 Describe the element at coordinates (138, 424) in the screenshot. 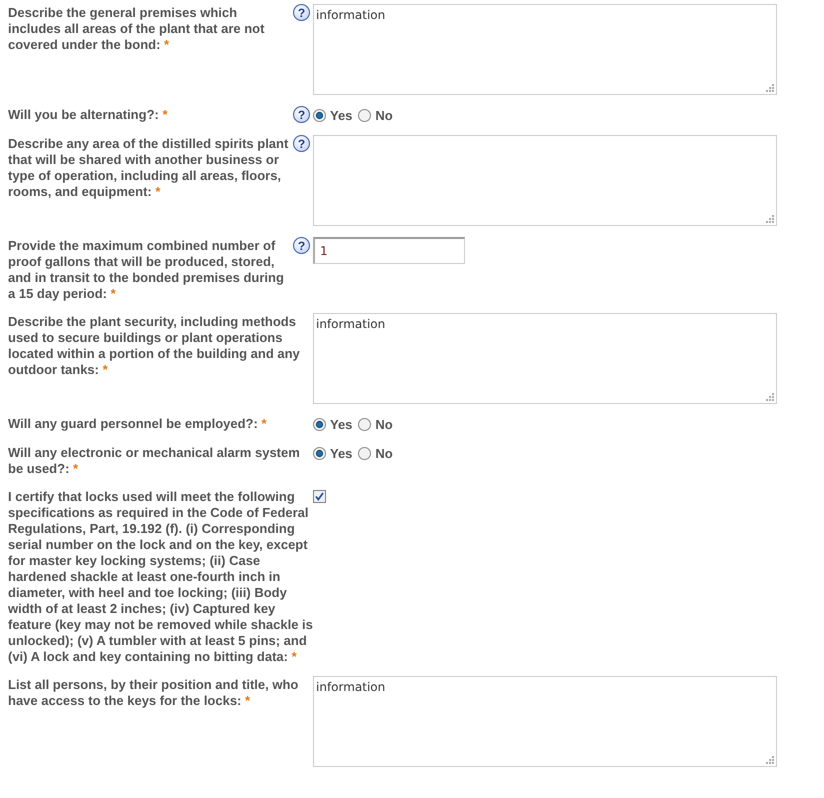

I see `field-label: Will any guard personnel be employed?: *` at that location.